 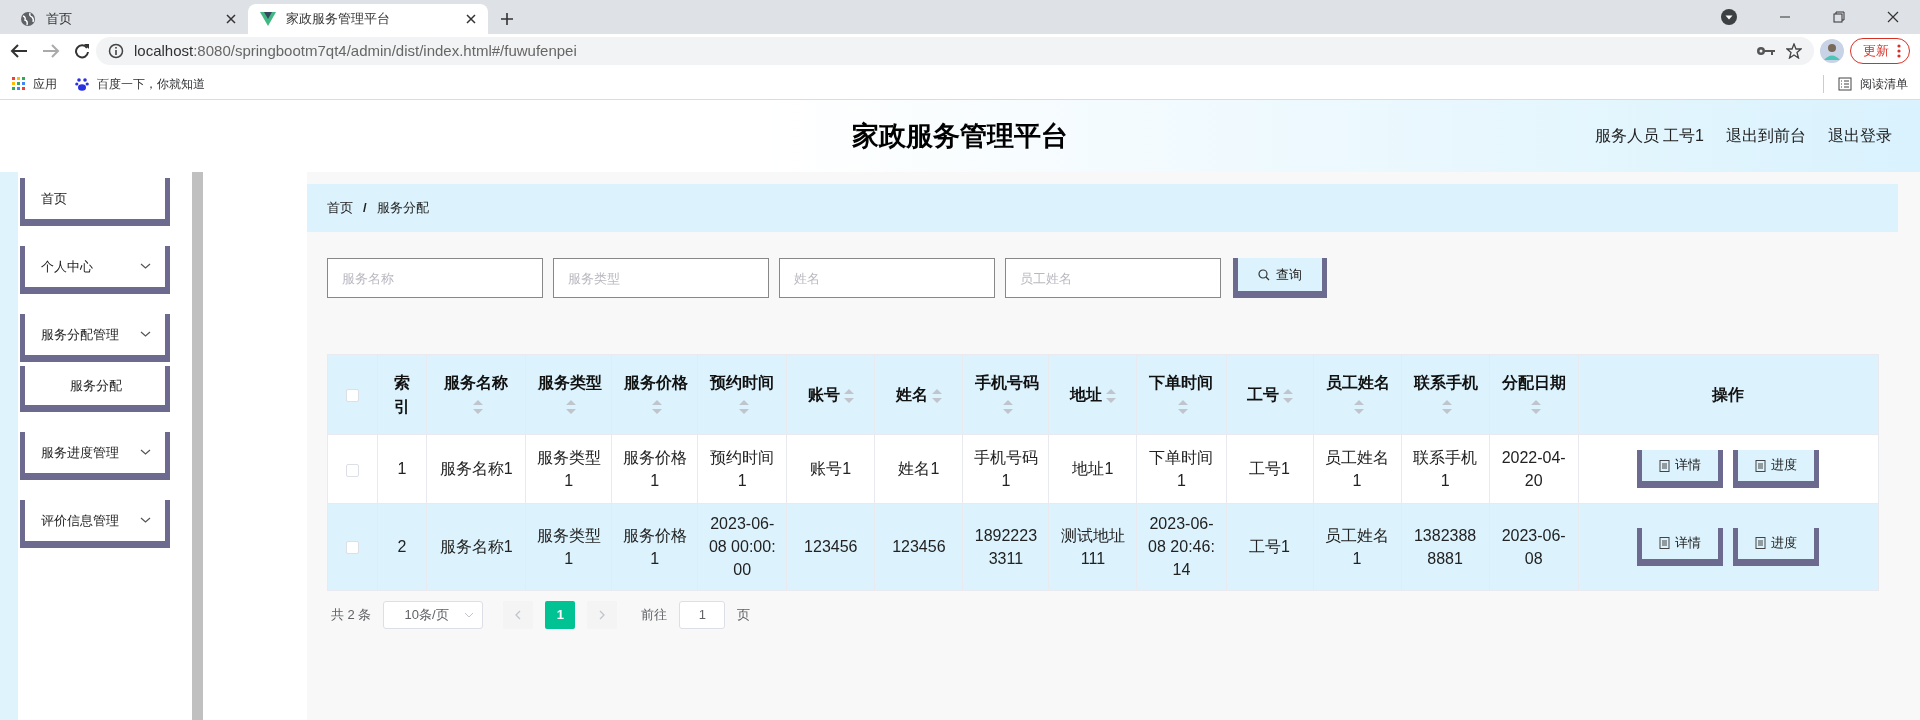 What do you see at coordinates (742, 468) in the screenshot?
I see `table-cell: 预约时间1` at bounding box center [742, 468].